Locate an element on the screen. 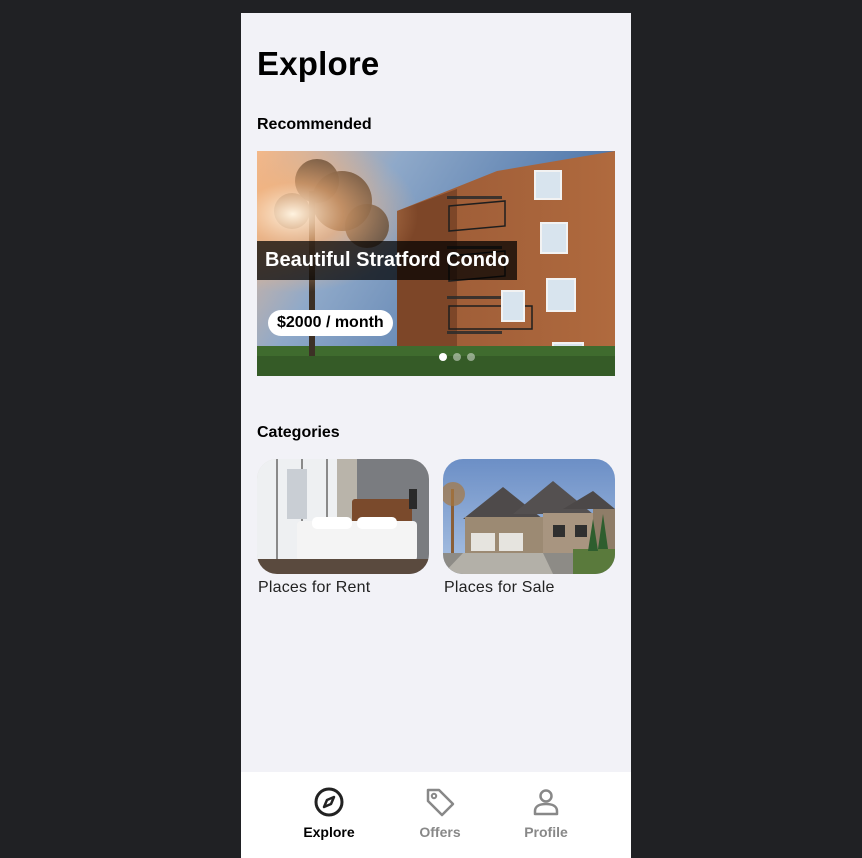 The height and width of the screenshot is (858, 862). tab-explore: Explore is located at coordinates (329, 813).